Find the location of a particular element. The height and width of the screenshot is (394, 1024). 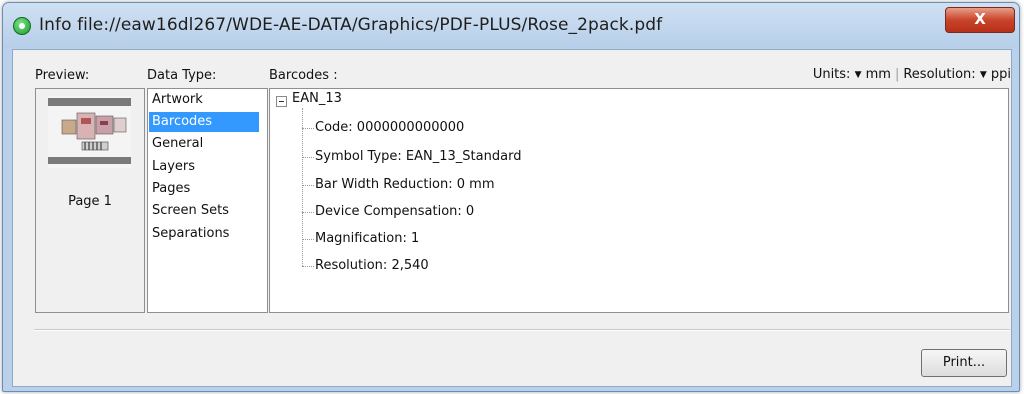

page-label: Page 1 is located at coordinates (90, 201).